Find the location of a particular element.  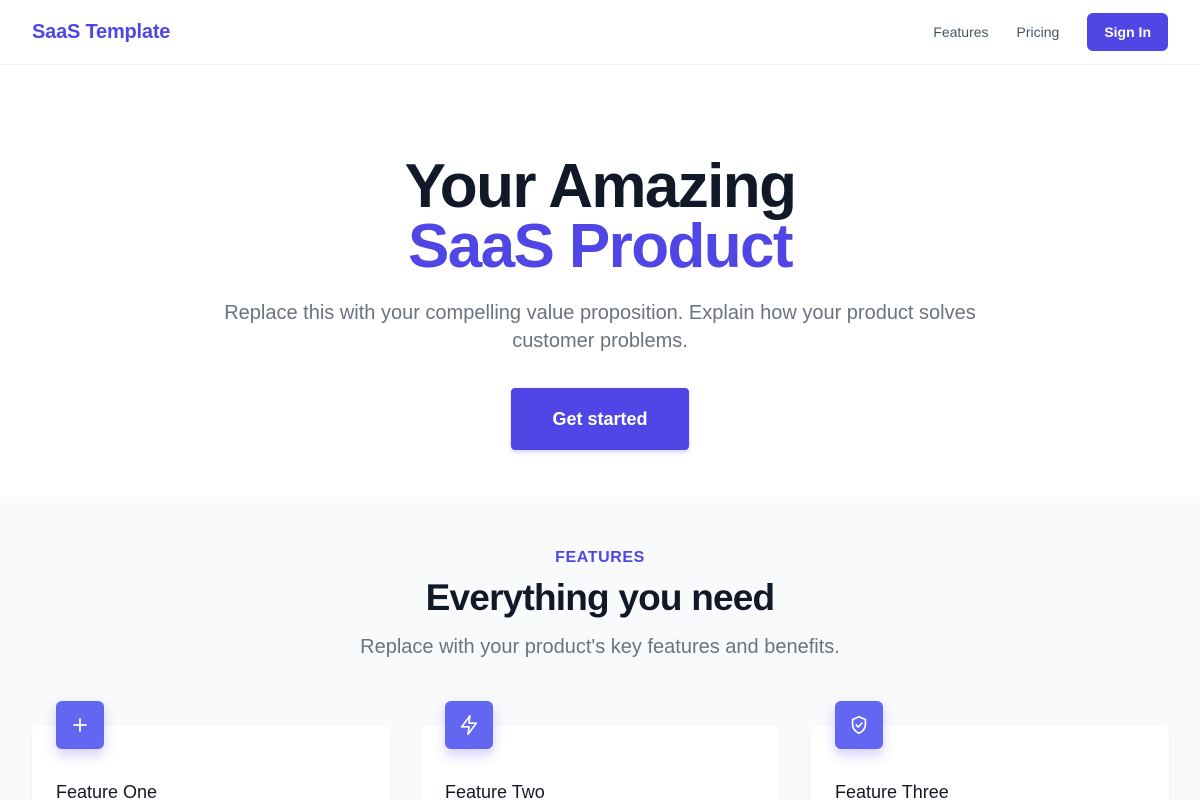

top-navbar: SaaS Template Features Pricing Sign In is located at coordinates (600, 32).